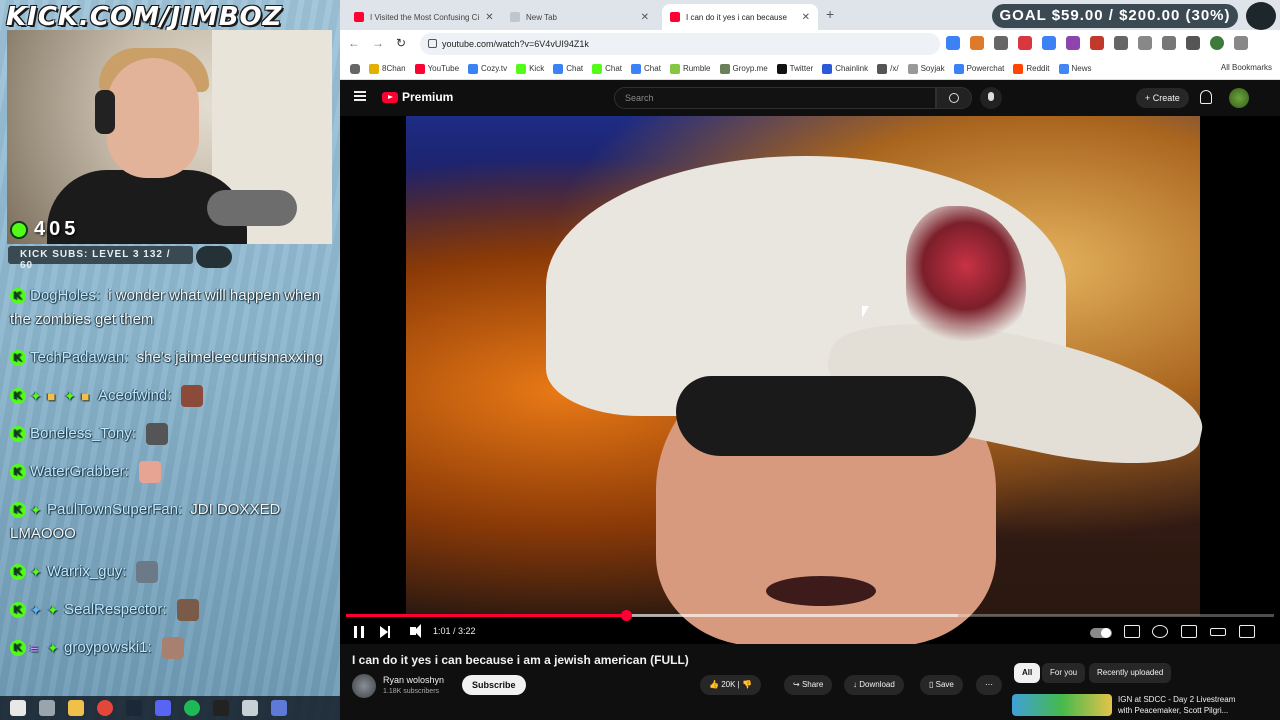 The image size is (1280, 720). I want to click on share-button: ↪ Share, so click(808, 685).